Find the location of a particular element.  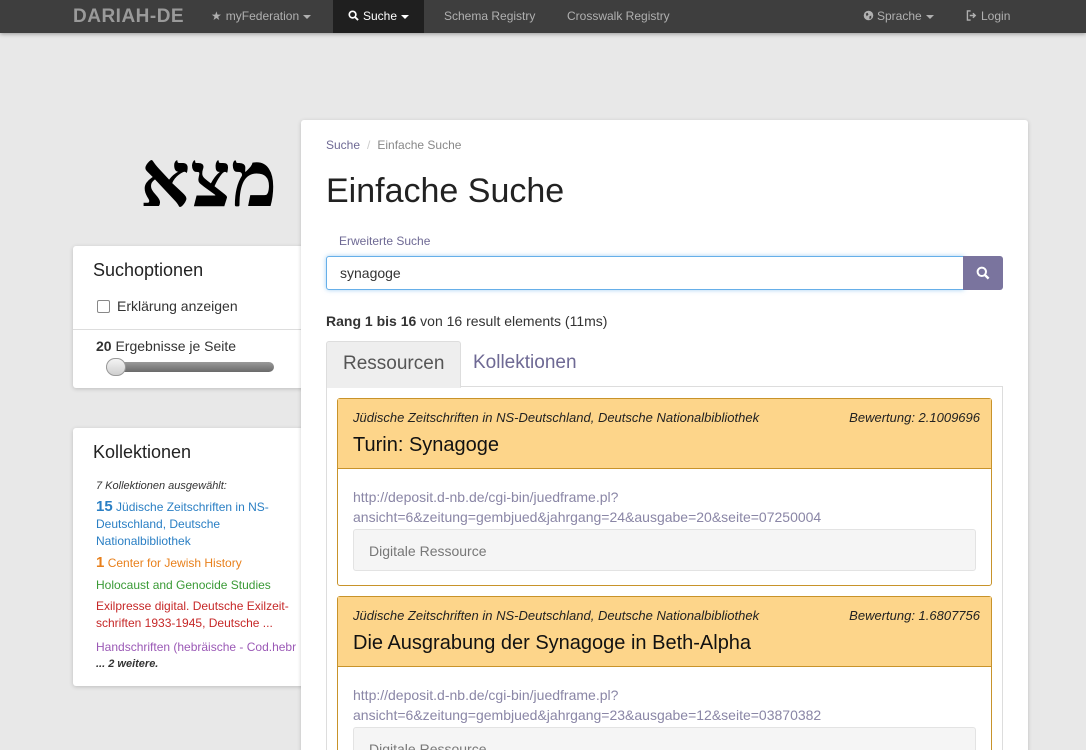

results-per-page-slider is located at coordinates (190, 367).